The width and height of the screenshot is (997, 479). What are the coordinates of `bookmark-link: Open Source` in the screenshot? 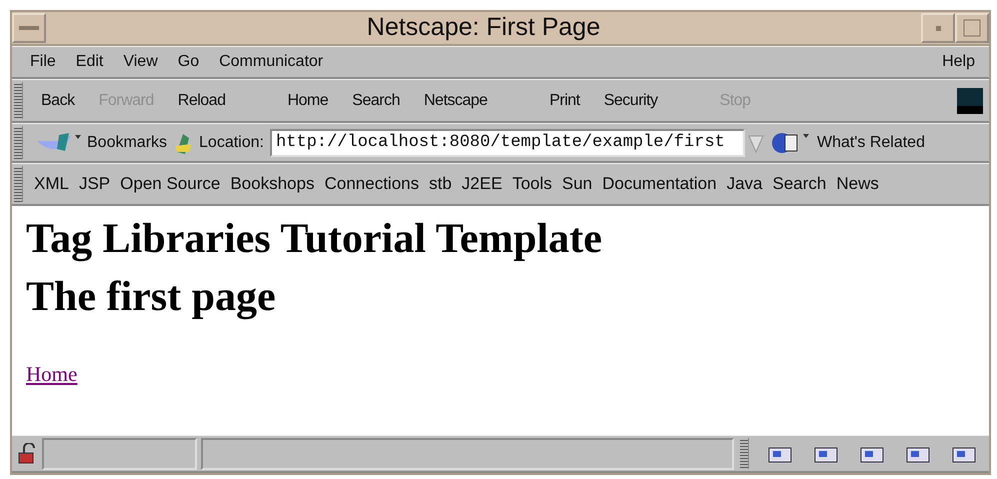 It's located at (170, 184).